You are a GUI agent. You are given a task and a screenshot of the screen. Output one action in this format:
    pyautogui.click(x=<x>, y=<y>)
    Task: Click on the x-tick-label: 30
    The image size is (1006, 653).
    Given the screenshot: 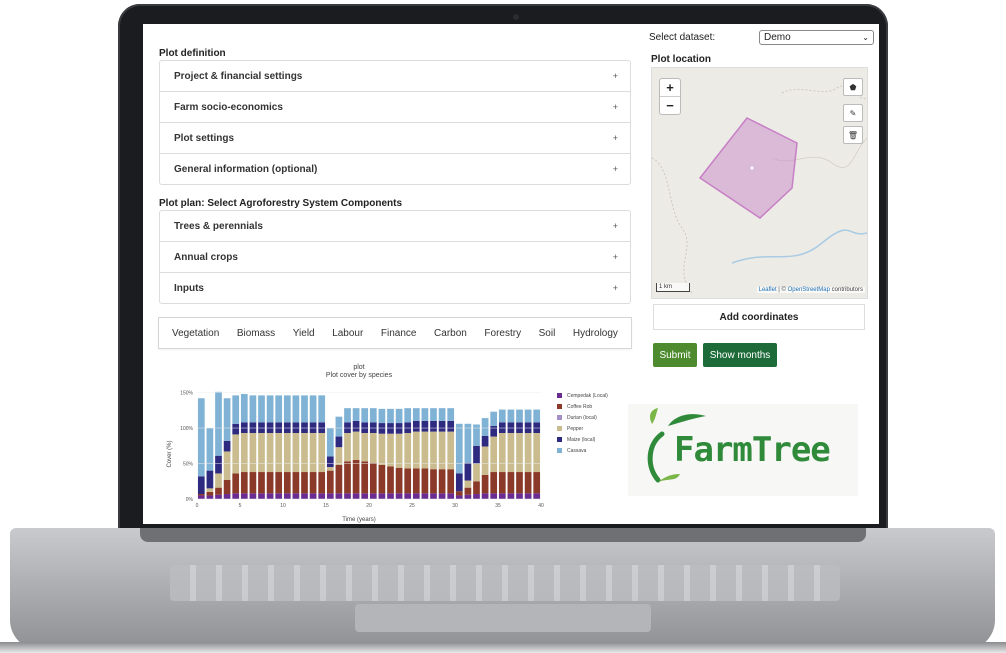 What is the action you would take?
    pyautogui.click(x=455, y=506)
    